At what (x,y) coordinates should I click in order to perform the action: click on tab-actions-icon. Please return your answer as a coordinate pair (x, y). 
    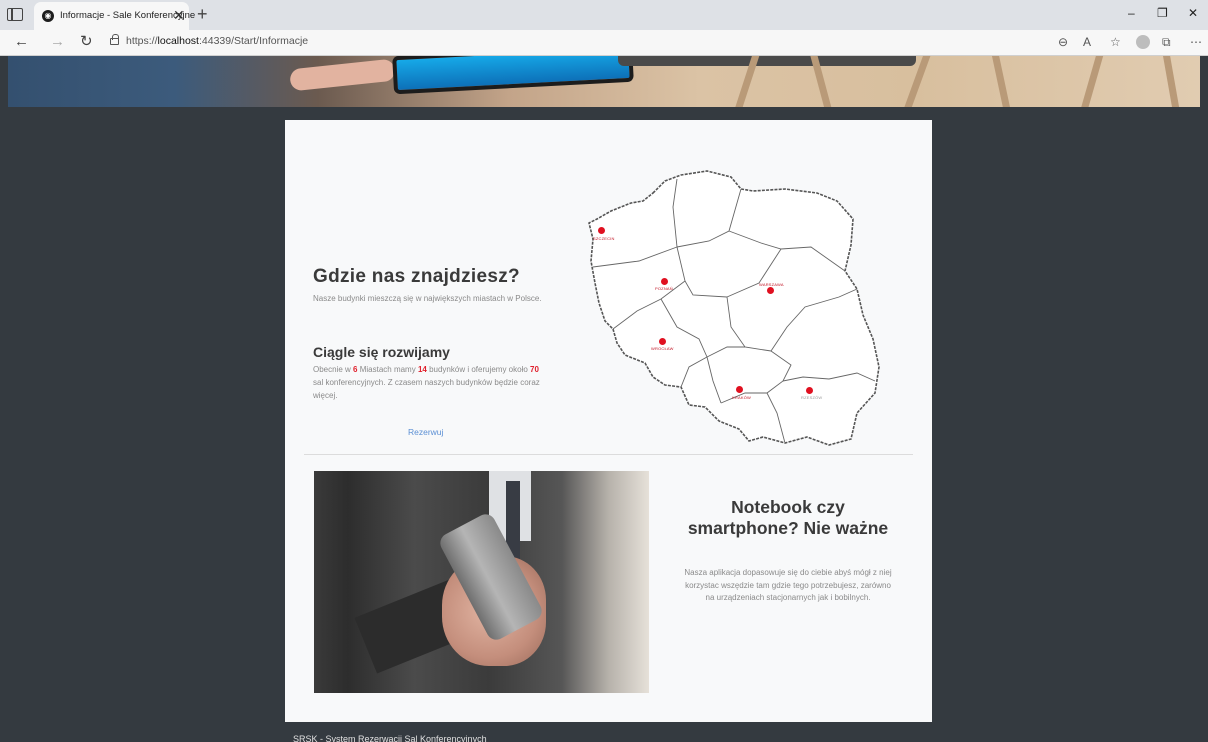
    Looking at the image, I should click on (15, 14).